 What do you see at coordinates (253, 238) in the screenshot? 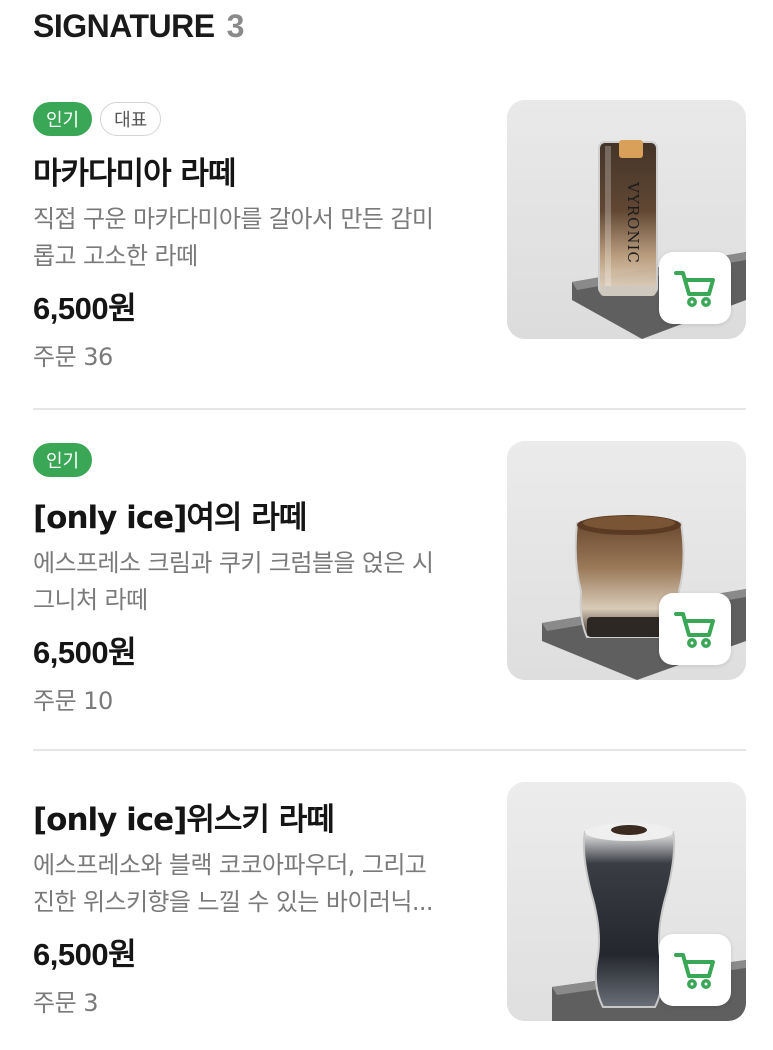
I see `menu-item-description: 직접 구운 마카다미아를 갈아서 만든 감미 롭고 고소한 라떼` at bounding box center [253, 238].